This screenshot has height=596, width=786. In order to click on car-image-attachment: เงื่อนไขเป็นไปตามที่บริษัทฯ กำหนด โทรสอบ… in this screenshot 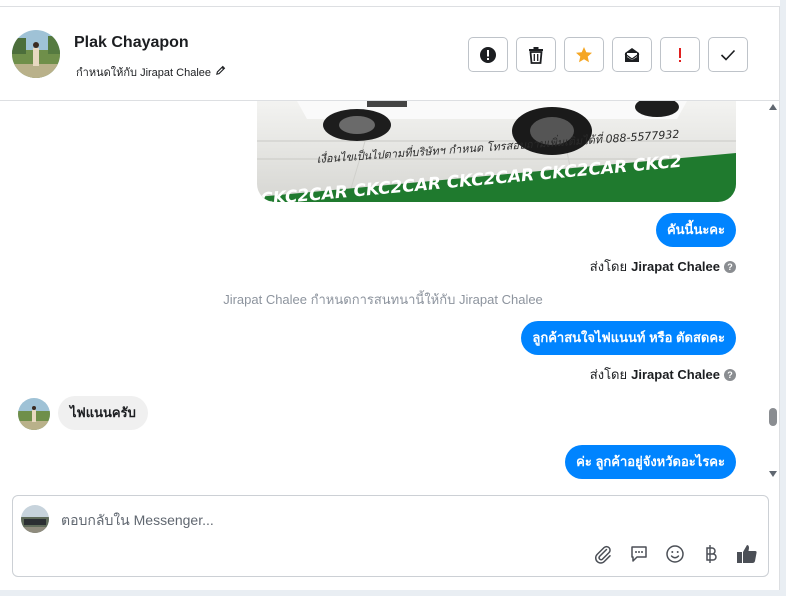, I will do `click(496, 151)`.